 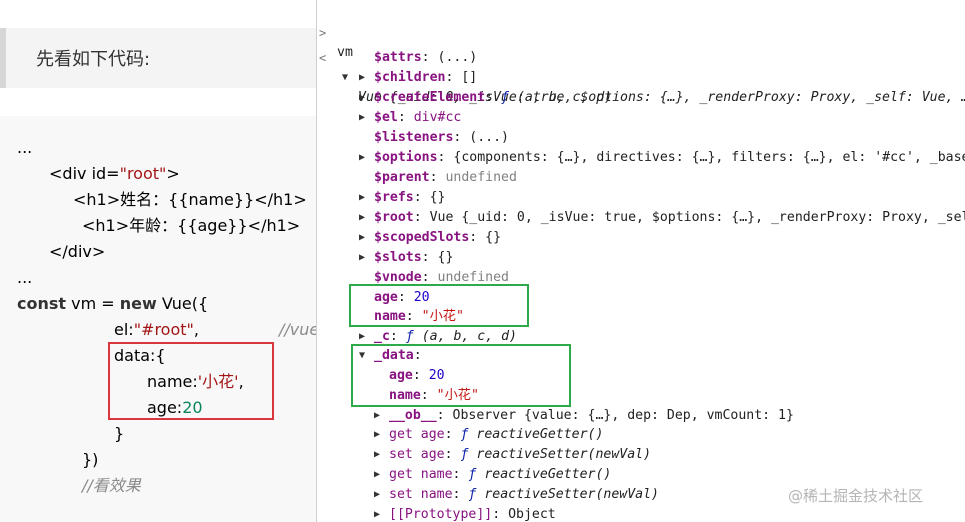 I want to click on prop-row-parent: $parent: undefined, so click(x=445, y=178).